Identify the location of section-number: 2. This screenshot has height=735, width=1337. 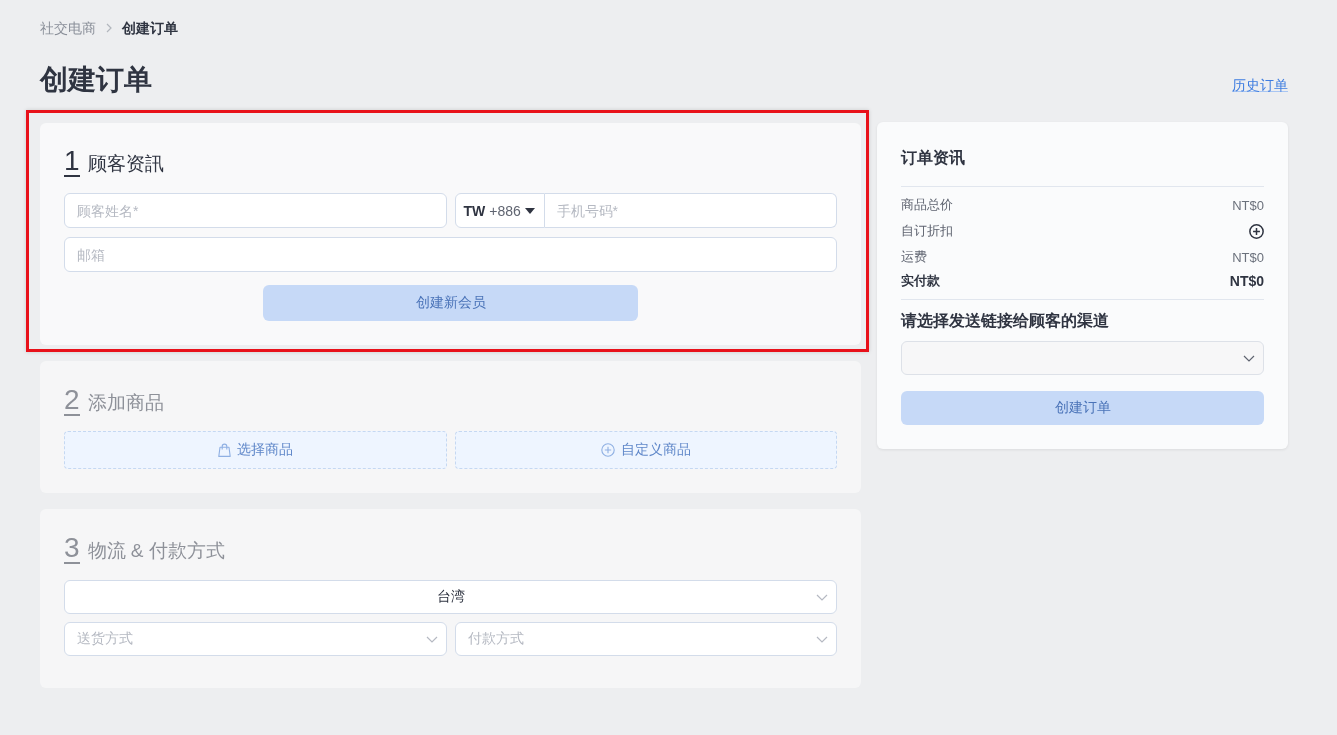
(72, 401).